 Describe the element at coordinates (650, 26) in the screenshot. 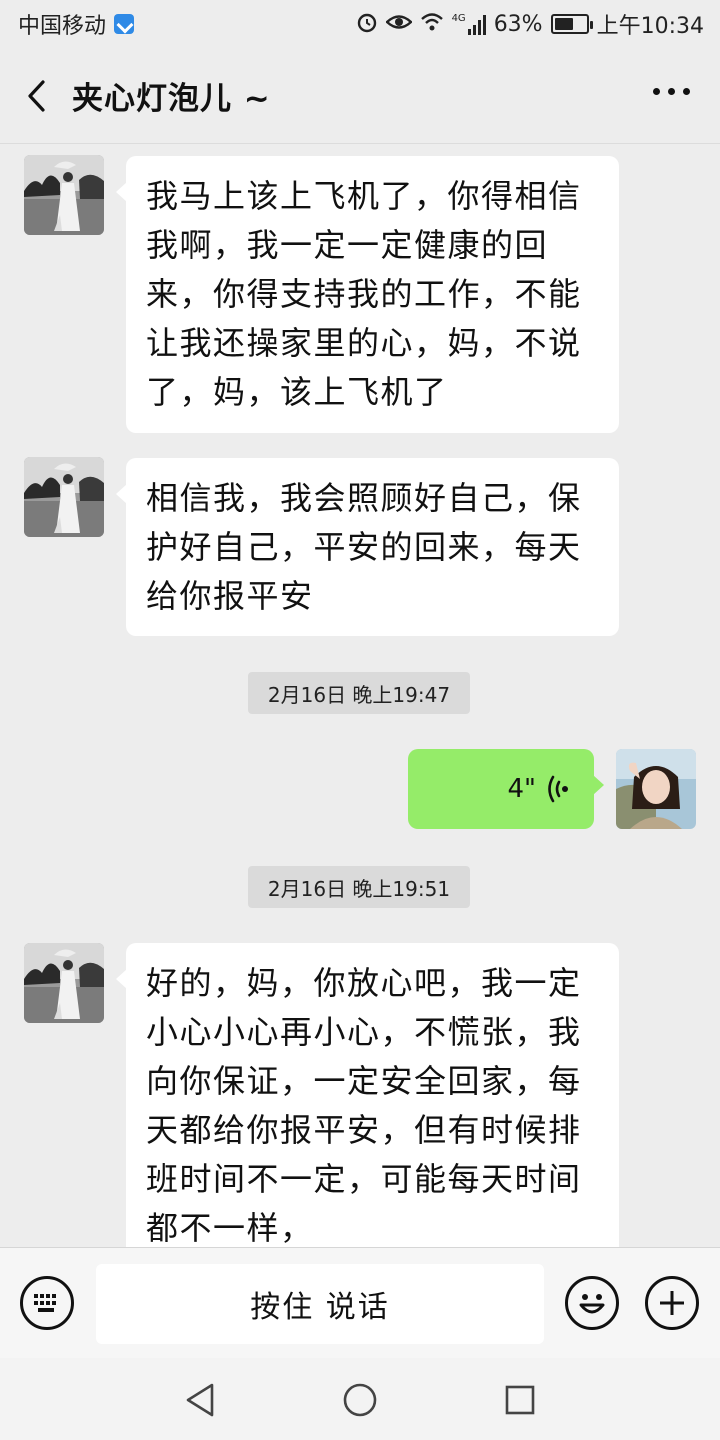

I see `clock: 上午10:34` at that location.